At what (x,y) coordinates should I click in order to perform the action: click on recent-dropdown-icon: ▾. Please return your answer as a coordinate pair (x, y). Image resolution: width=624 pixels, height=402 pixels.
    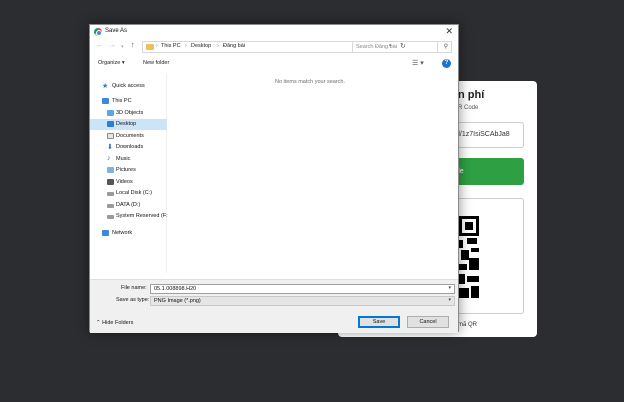
    Looking at the image, I should click on (122, 47).